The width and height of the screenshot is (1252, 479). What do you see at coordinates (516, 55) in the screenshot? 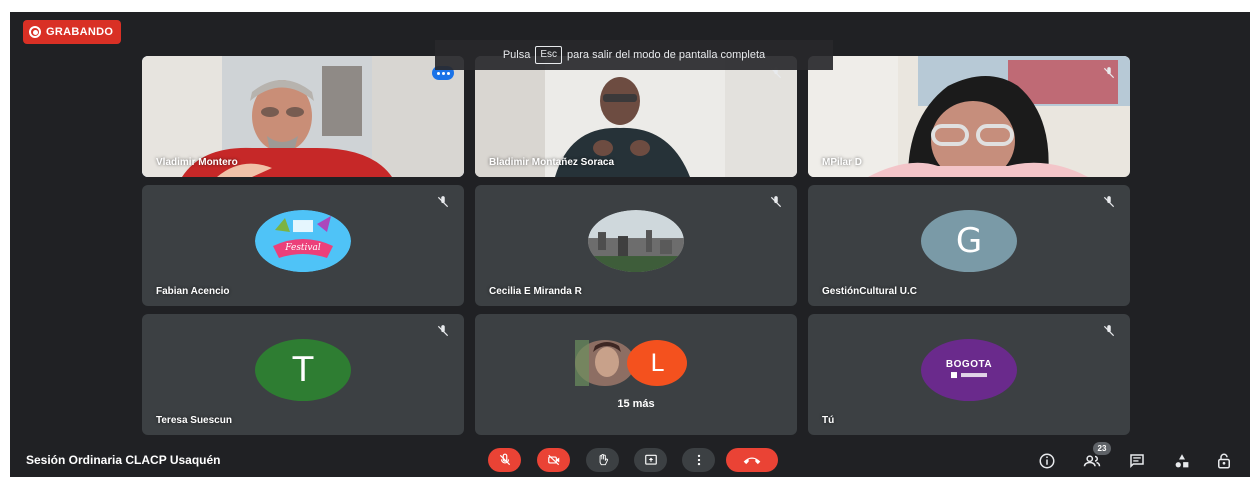
I see `banner-prefix: Pulsa` at bounding box center [516, 55].